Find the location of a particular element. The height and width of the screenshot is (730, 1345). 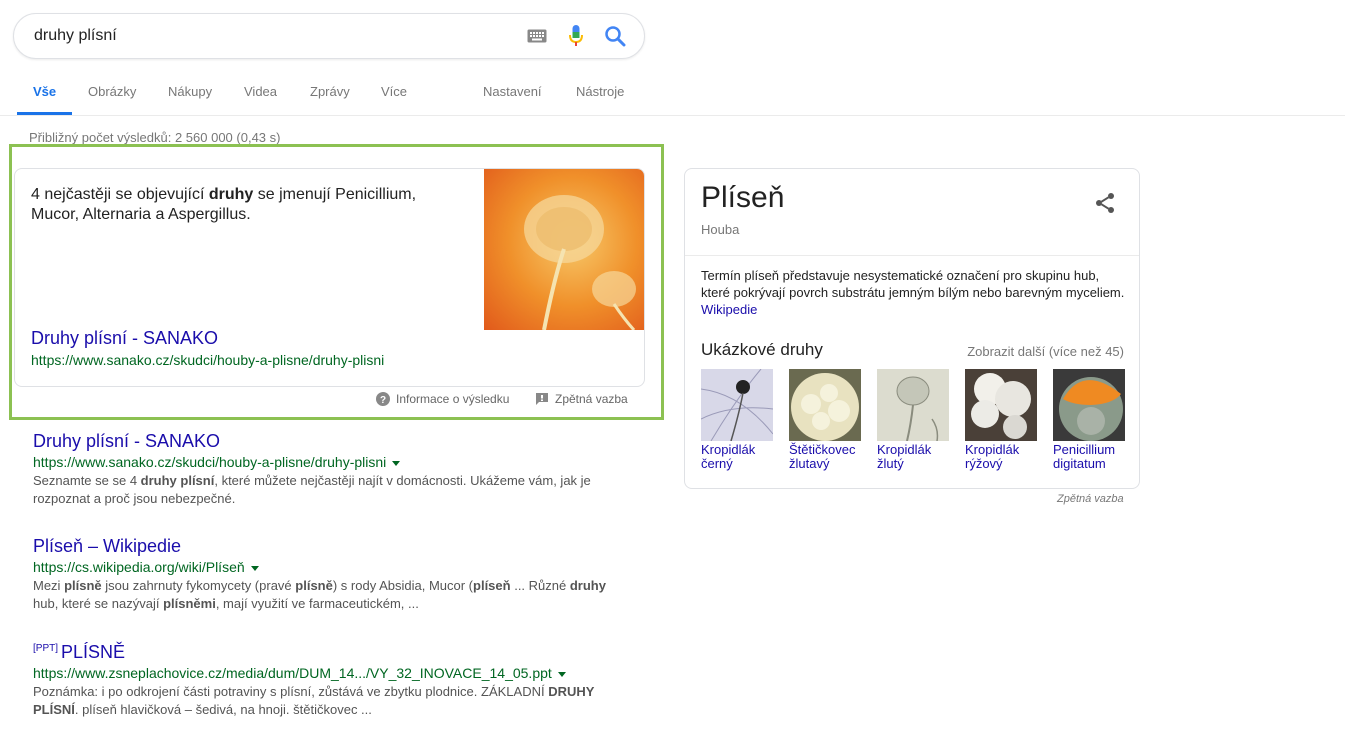

search-box: druhy plísní is located at coordinates (329, 36).